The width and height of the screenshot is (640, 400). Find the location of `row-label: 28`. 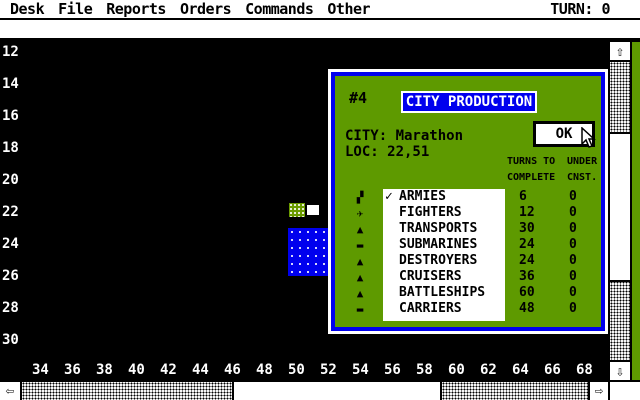

row-label: 28 is located at coordinates (10, 308).